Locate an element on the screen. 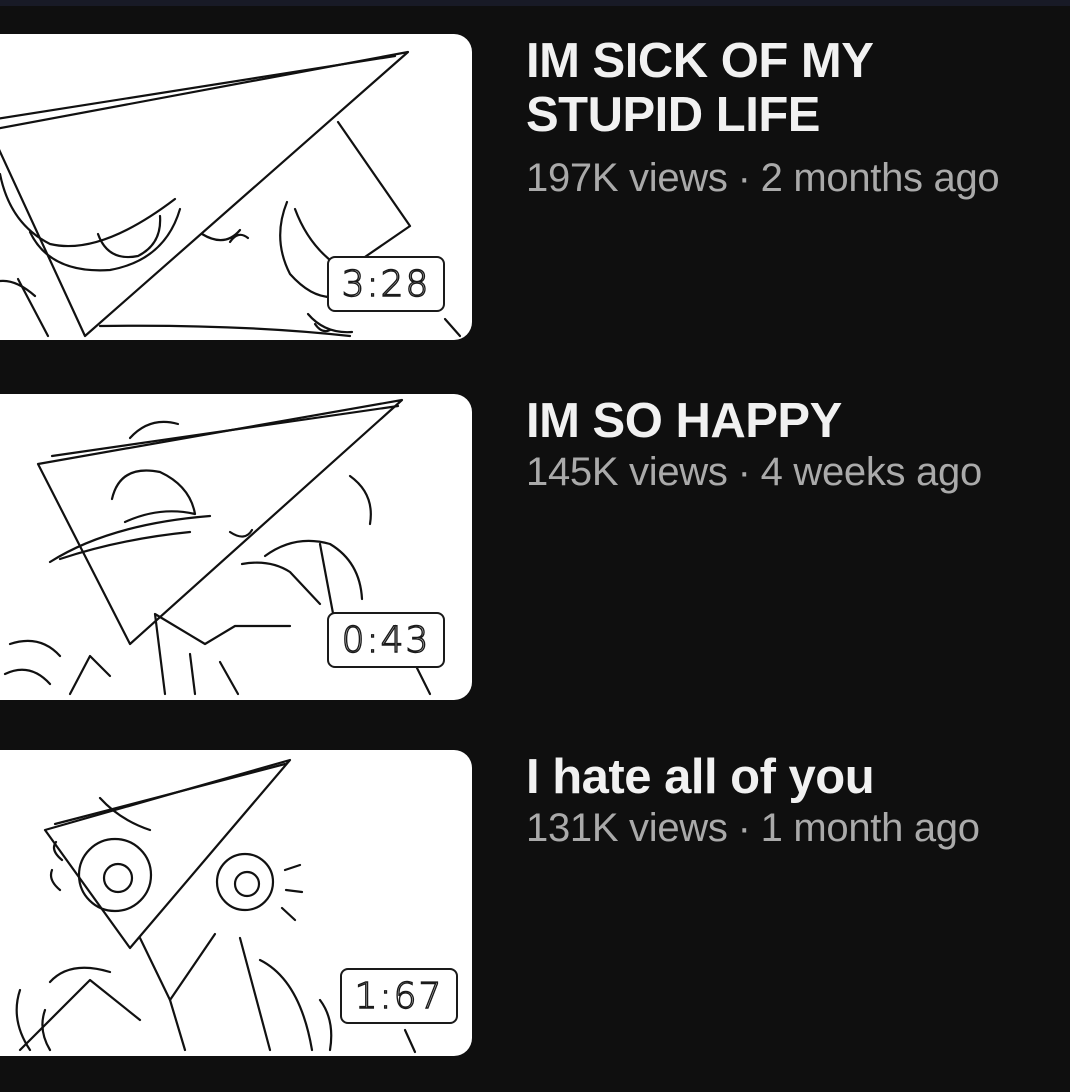 The width and height of the screenshot is (1070, 1092). upload-age: 1 month ago is located at coordinates (870, 828).